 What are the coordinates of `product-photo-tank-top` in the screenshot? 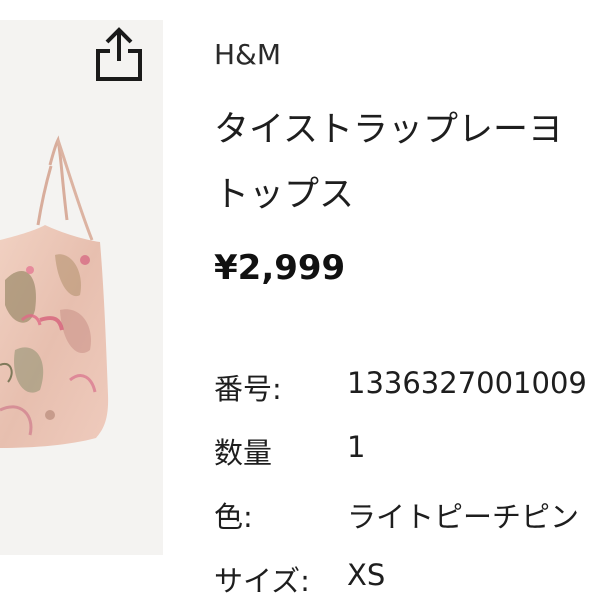 It's located at (54, 291).